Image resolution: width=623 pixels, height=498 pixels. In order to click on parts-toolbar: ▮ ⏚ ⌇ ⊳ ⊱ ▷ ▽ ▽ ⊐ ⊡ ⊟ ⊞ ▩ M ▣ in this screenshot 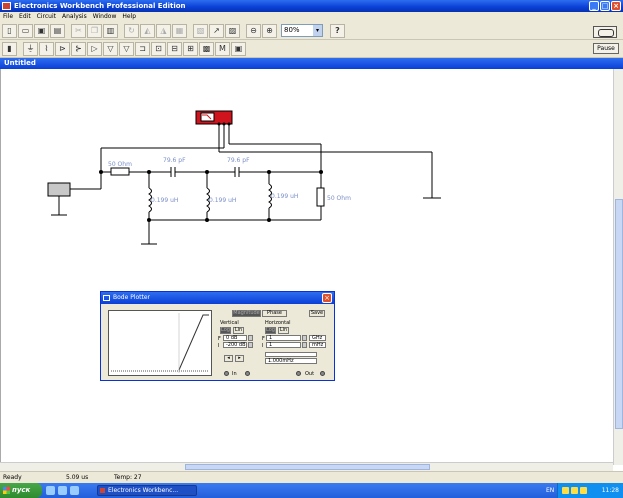, I will do `click(311, 49)`.